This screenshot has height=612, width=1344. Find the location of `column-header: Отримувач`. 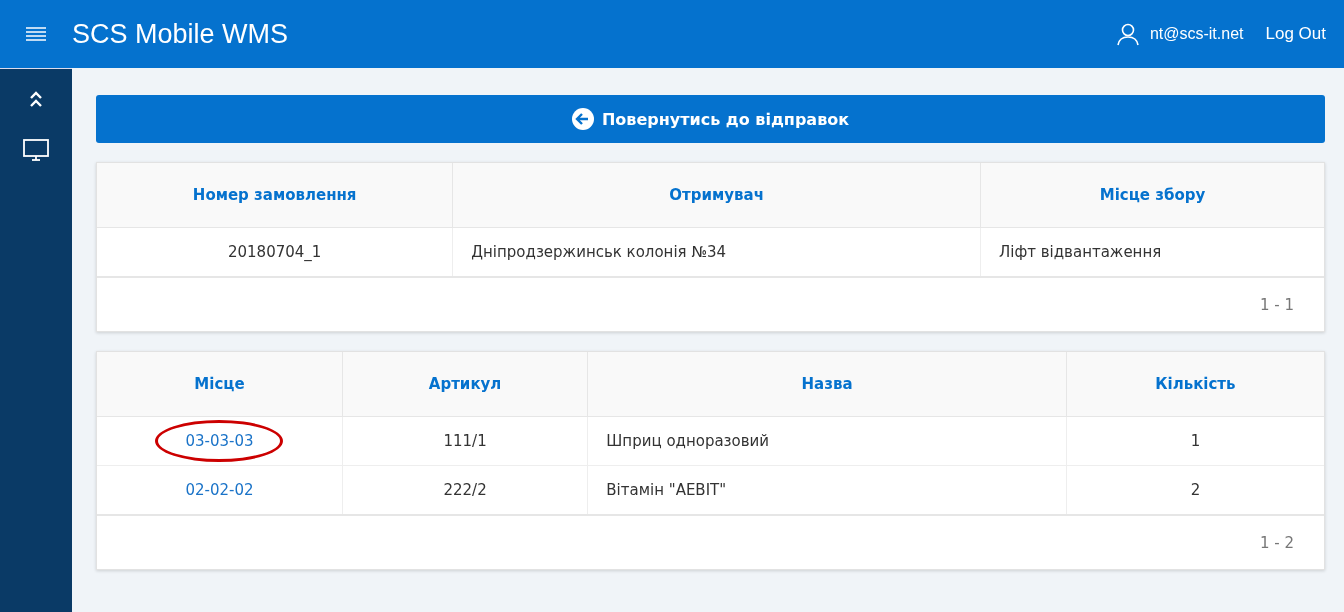

column-header: Отримувач is located at coordinates (716, 195).